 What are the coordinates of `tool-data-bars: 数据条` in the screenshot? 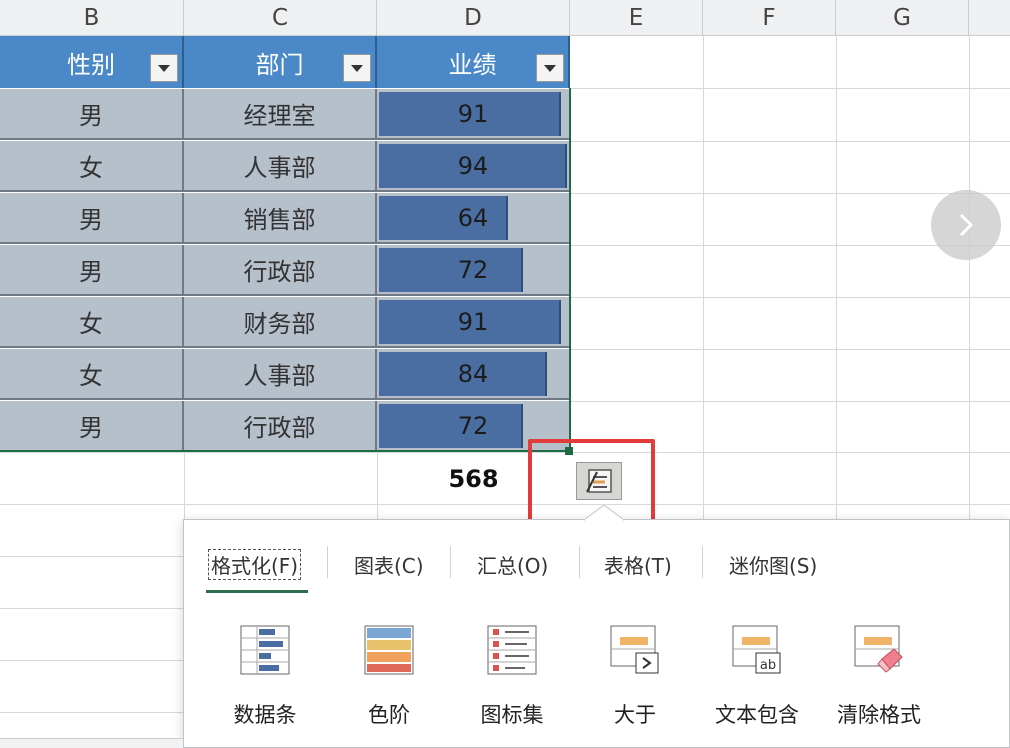 It's located at (265, 677).